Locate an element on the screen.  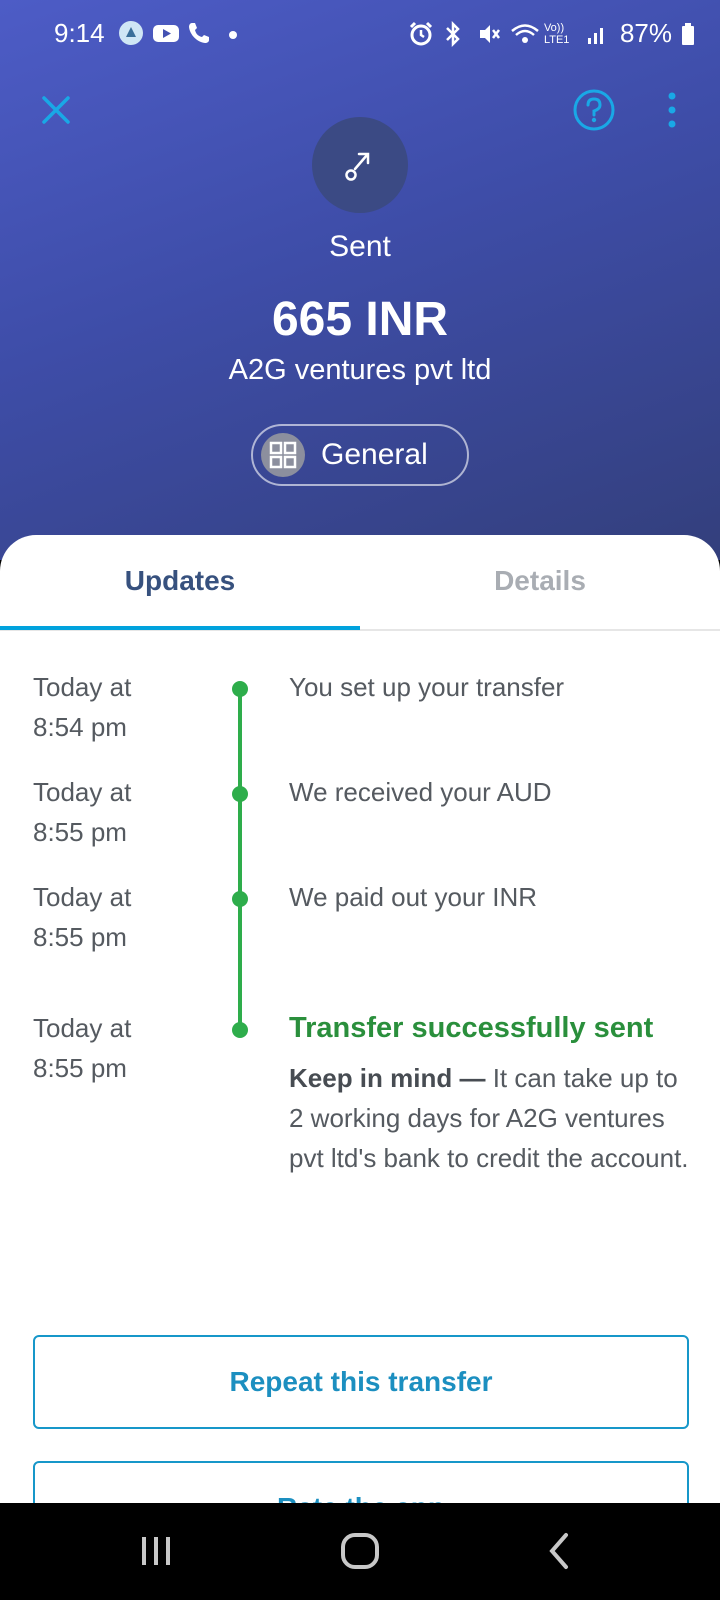
category-button: General is located at coordinates (360, 455).